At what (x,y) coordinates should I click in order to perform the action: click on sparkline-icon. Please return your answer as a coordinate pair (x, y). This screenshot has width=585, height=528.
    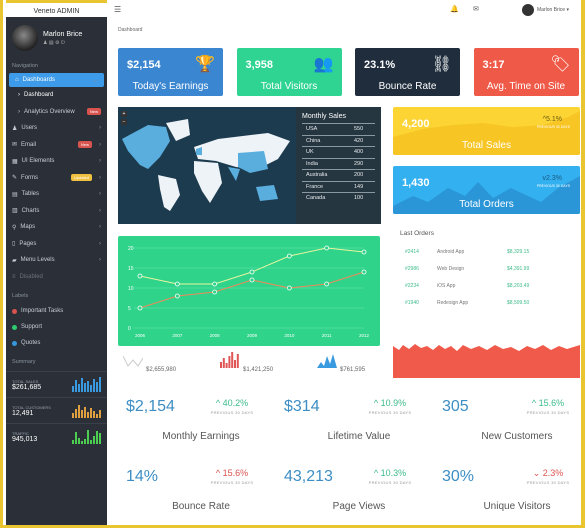
    Looking at the image, I should click on (133, 362).